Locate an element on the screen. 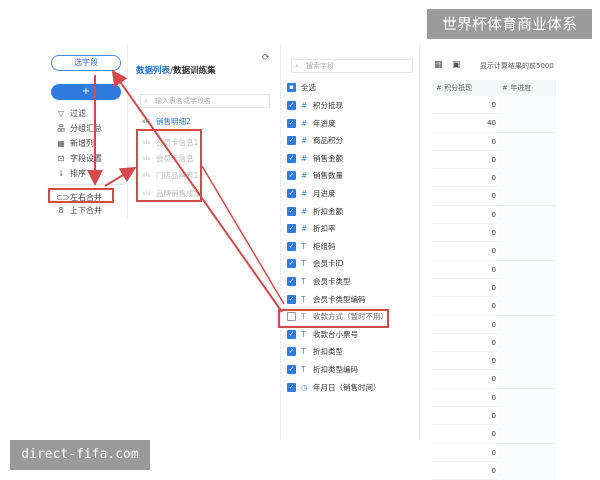  field-item: ✓ T 折扣类型编码 is located at coordinates (352, 369).